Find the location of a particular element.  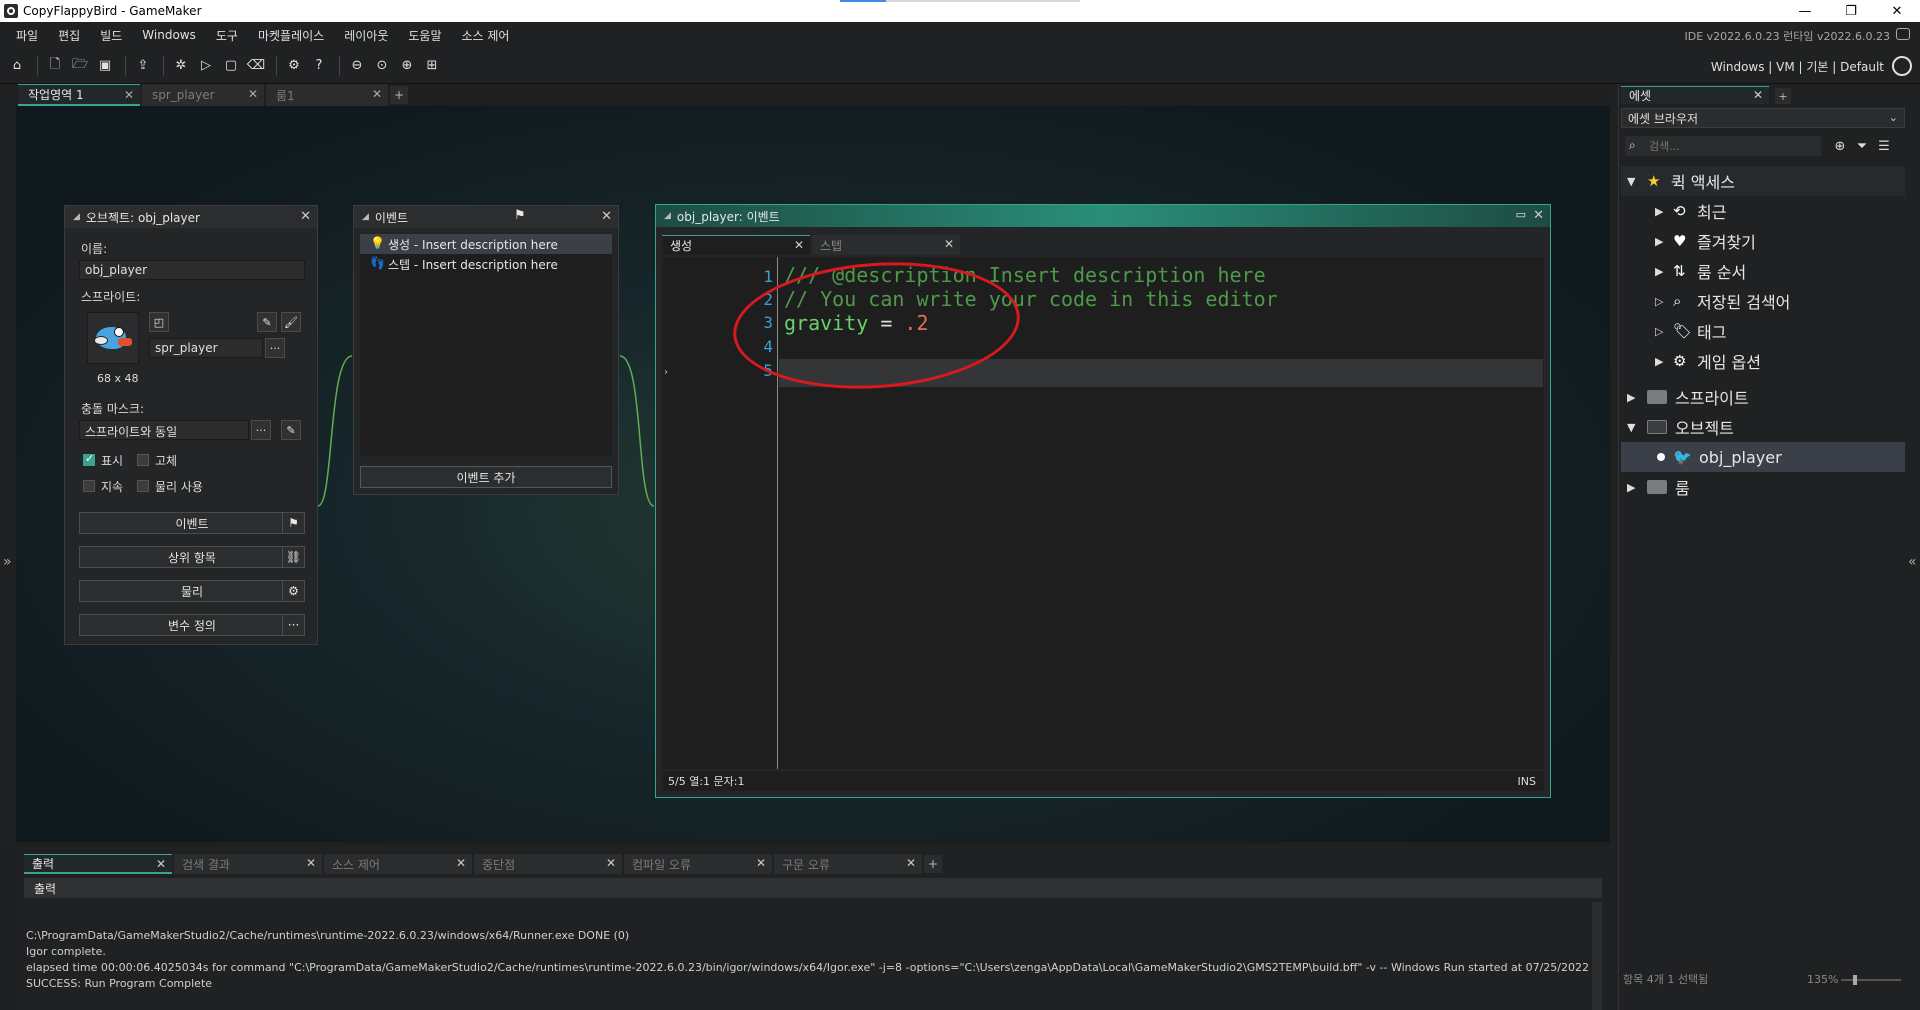

edit-sprite-icon: ✎ is located at coordinates (267, 322).